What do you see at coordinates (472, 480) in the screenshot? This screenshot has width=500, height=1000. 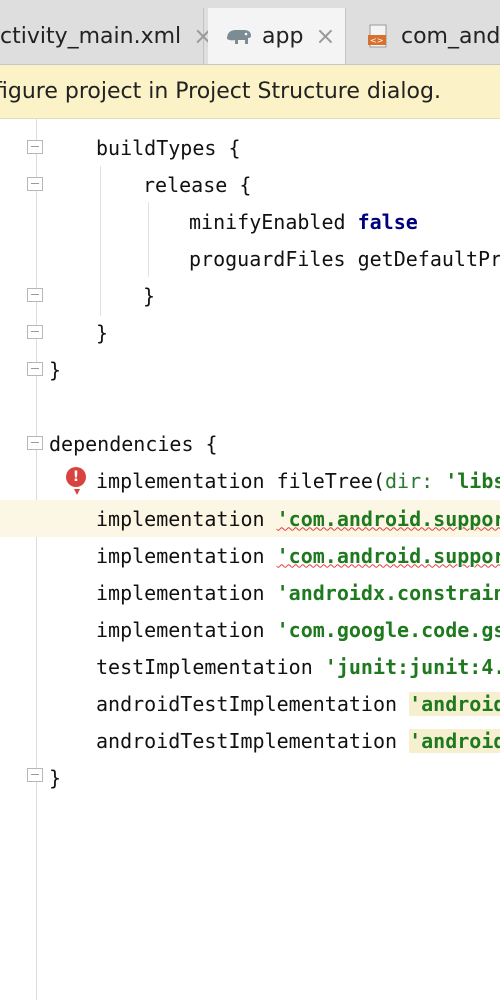 I see `string-literal: 'libs'` at bounding box center [472, 480].